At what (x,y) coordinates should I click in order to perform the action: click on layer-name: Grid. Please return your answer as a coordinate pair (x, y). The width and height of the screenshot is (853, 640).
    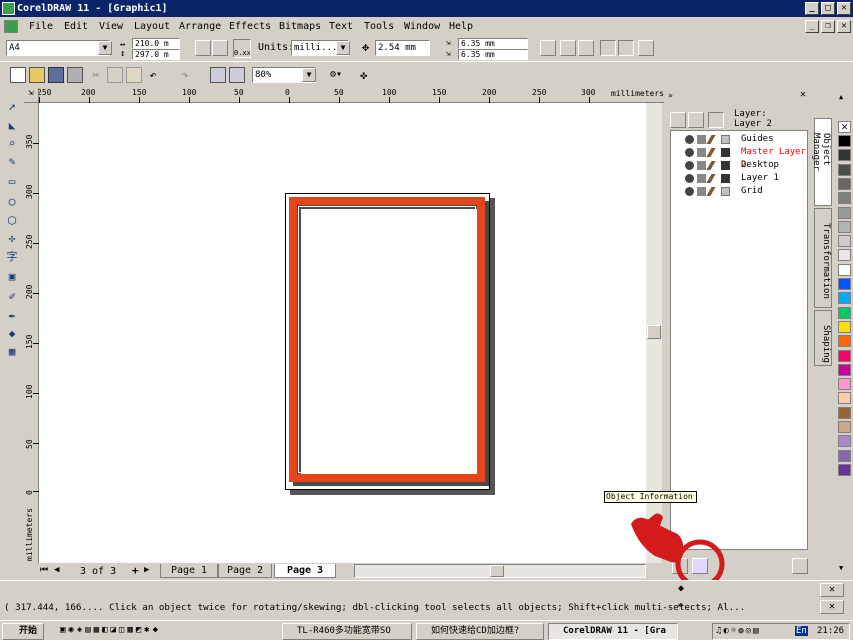
    Looking at the image, I should click on (752, 191).